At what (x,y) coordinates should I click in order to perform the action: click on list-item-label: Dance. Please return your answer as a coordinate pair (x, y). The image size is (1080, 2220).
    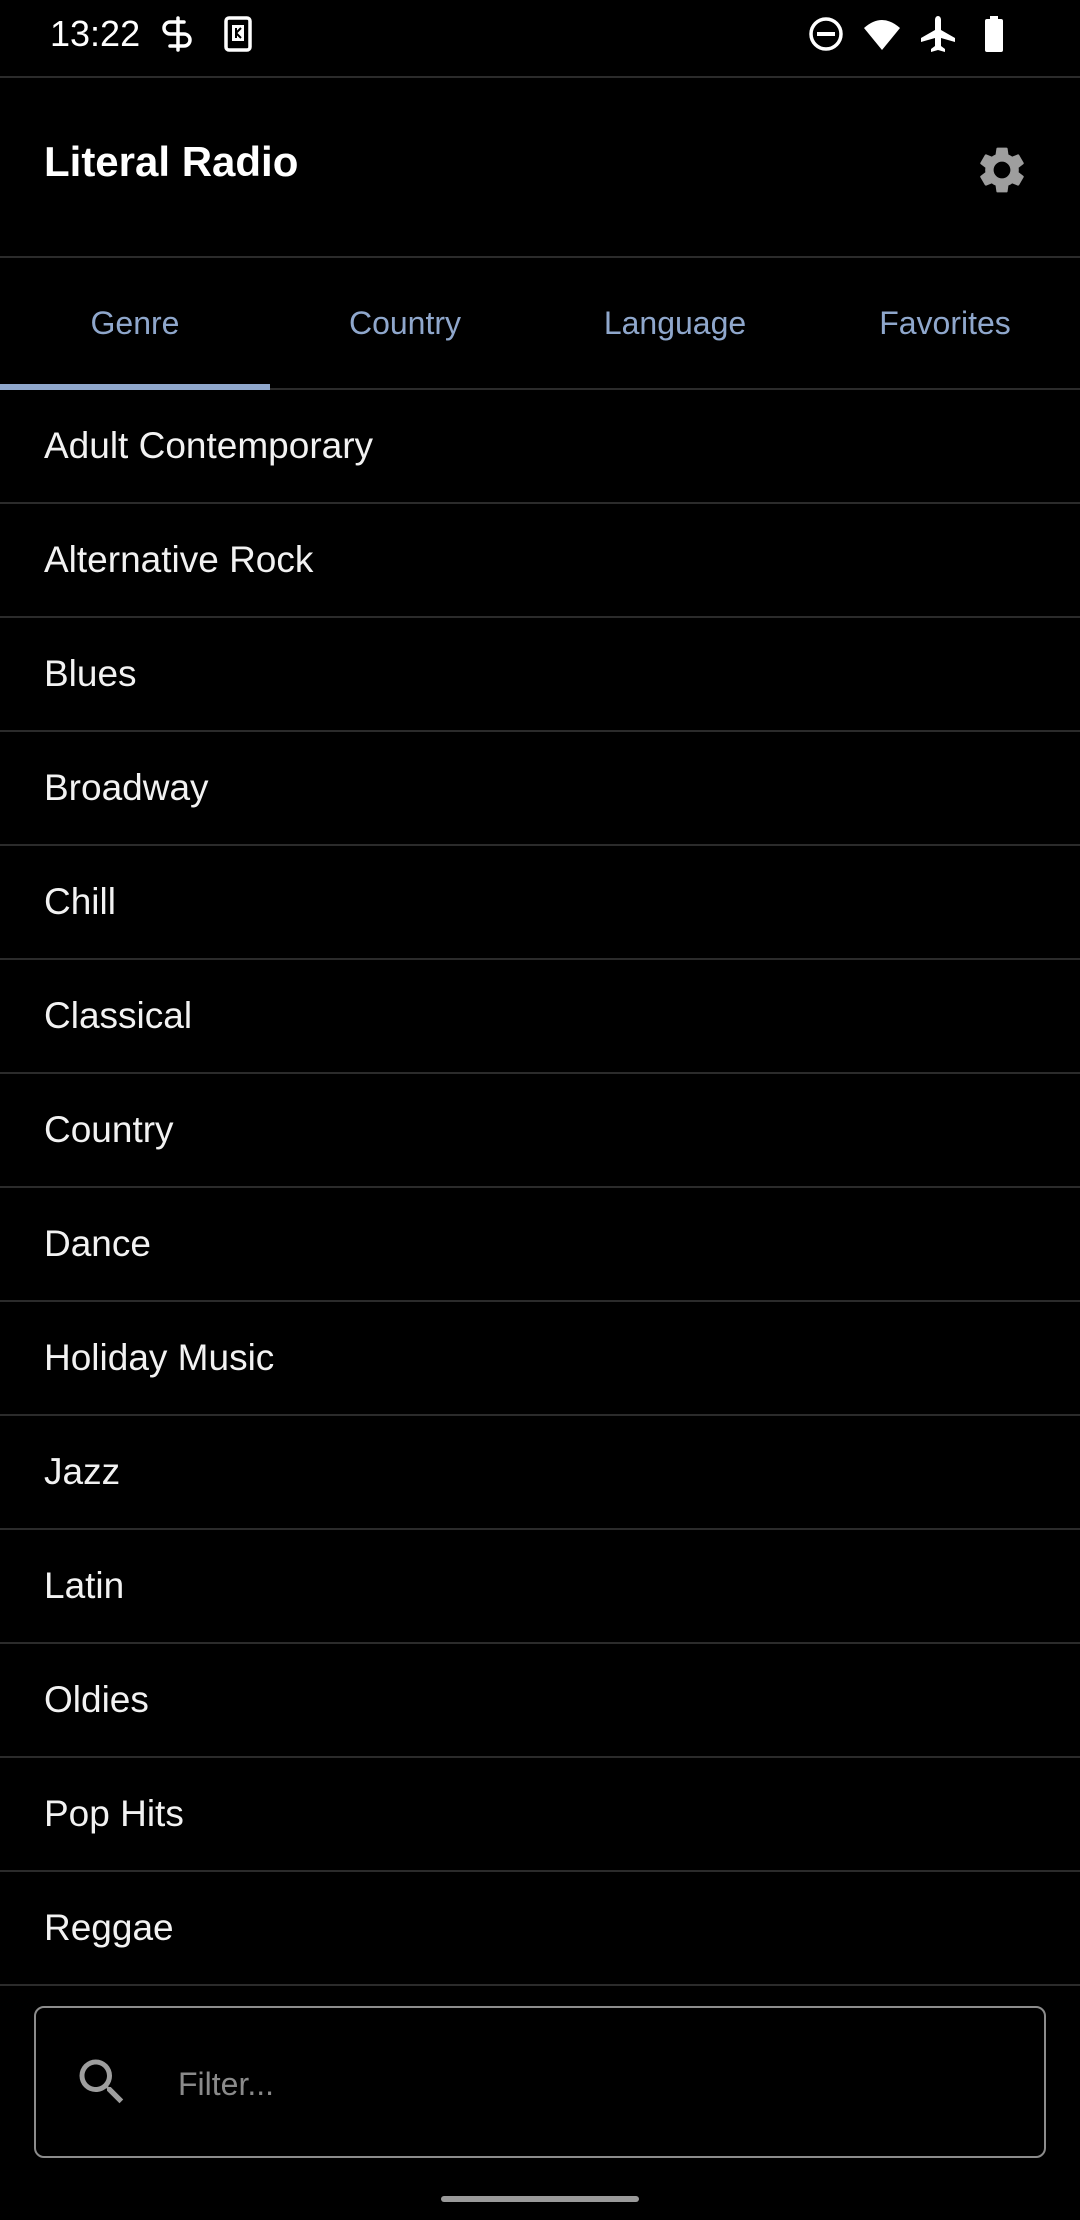
    Looking at the image, I should click on (97, 1243).